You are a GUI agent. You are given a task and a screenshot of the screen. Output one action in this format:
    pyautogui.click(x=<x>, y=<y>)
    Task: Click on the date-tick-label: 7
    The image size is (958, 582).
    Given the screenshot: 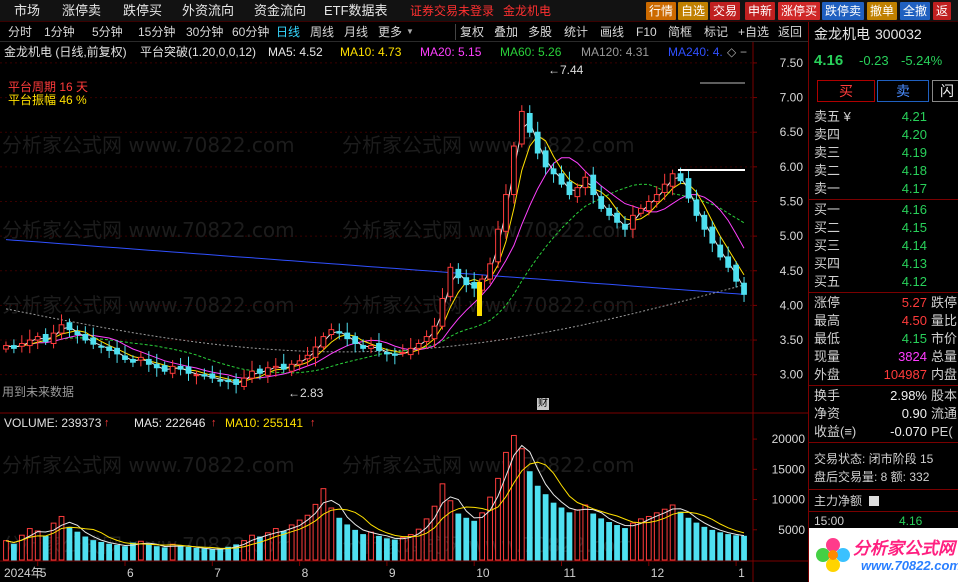 What is the action you would take?
    pyautogui.click(x=217, y=573)
    